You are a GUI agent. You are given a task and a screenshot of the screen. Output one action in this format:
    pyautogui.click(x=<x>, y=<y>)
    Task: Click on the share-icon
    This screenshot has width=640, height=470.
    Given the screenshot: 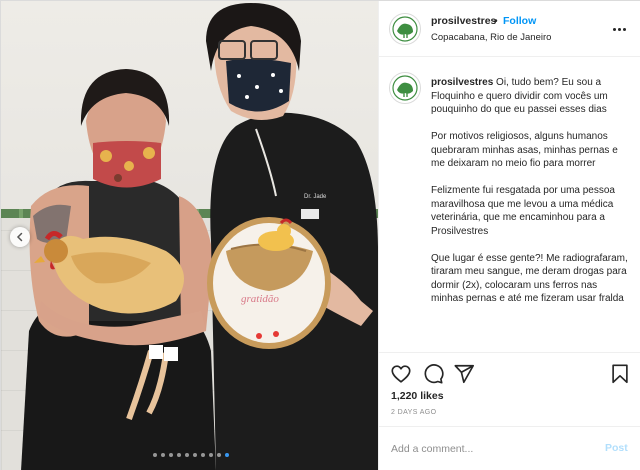 What is the action you would take?
    pyautogui.click(x=464, y=374)
    